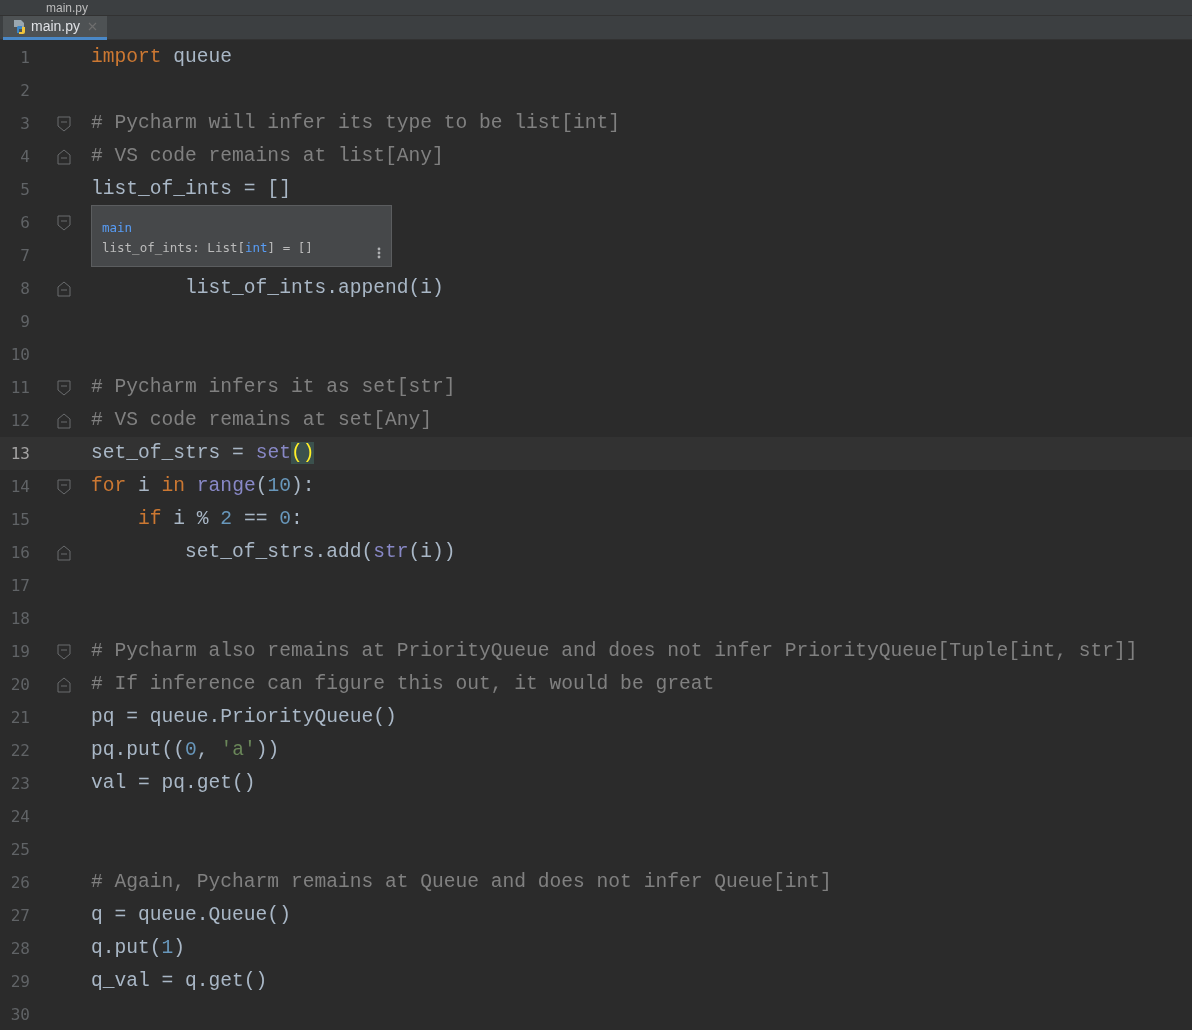 The image size is (1192, 1030). What do you see at coordinates (24, 57) in the screenshot?
I see `line-number: 1` at bounding box center [24, 57].